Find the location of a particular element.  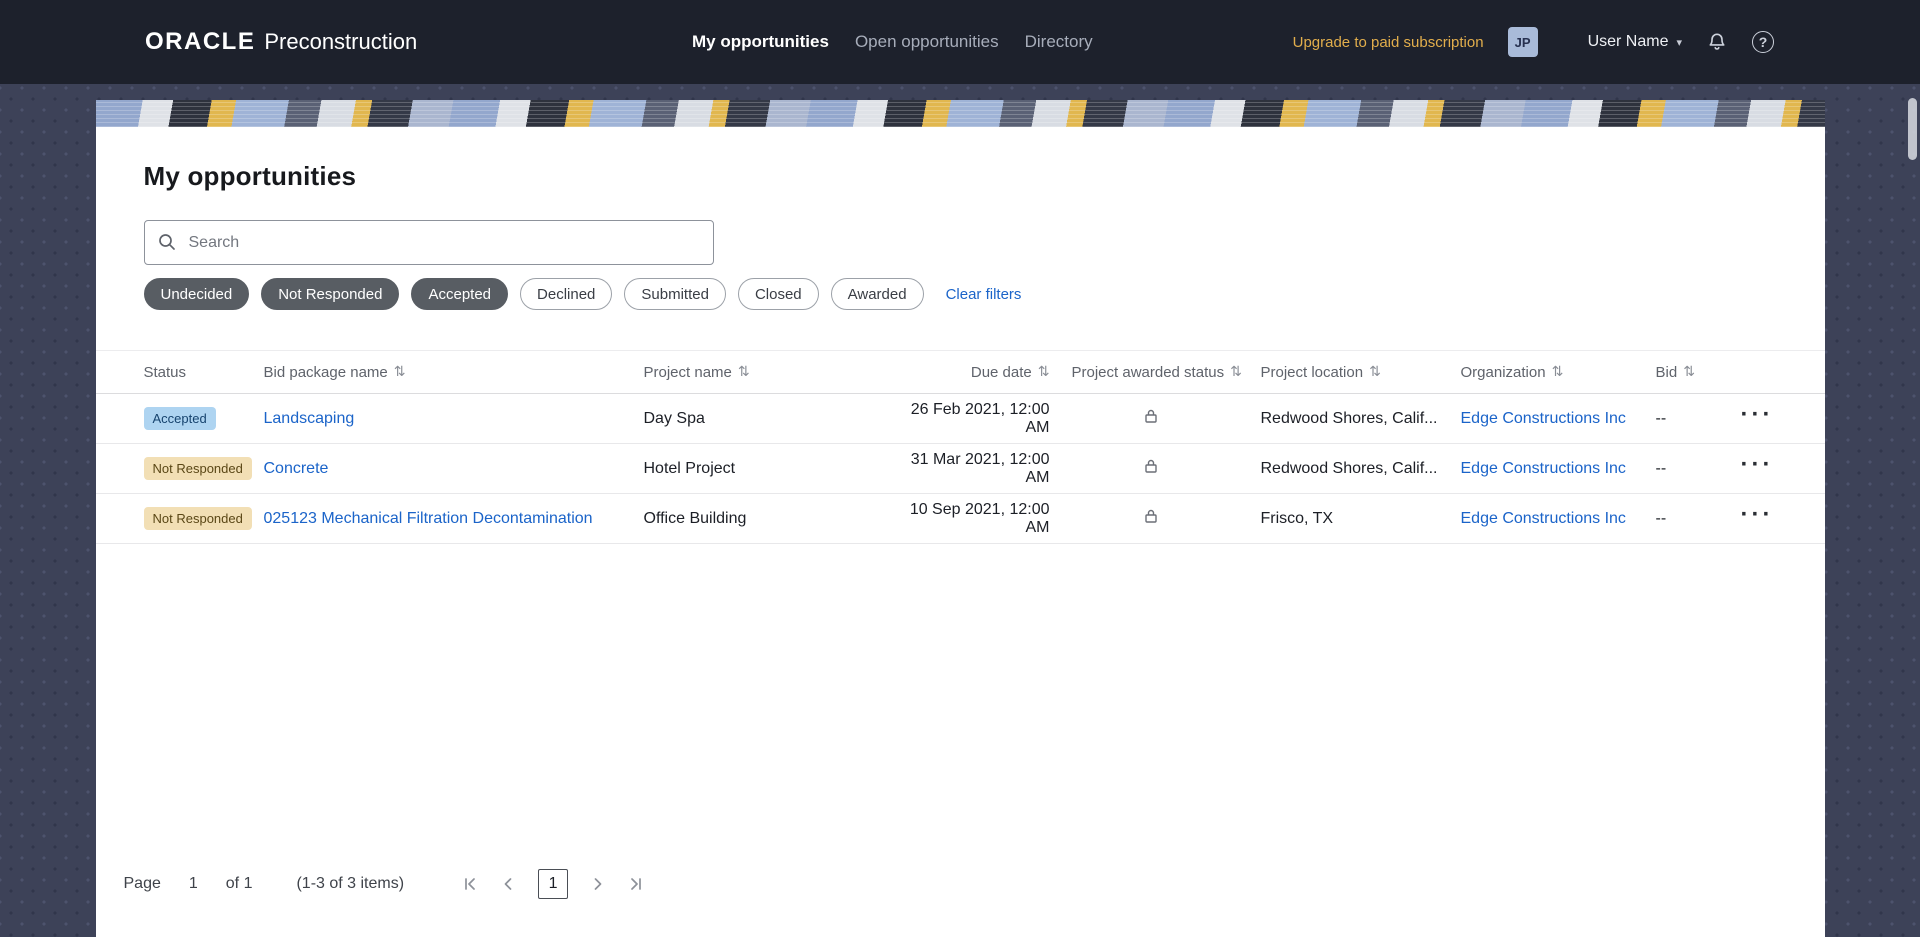

project-name-cell: Office Building is located at coordinates (695, 518).